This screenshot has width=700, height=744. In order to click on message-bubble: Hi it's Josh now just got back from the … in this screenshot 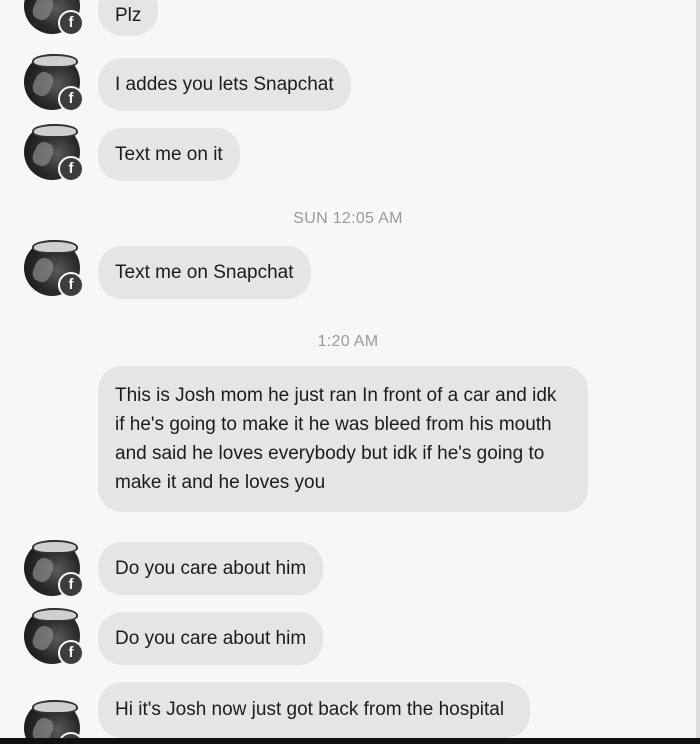, I will do `click(314, 710)`.